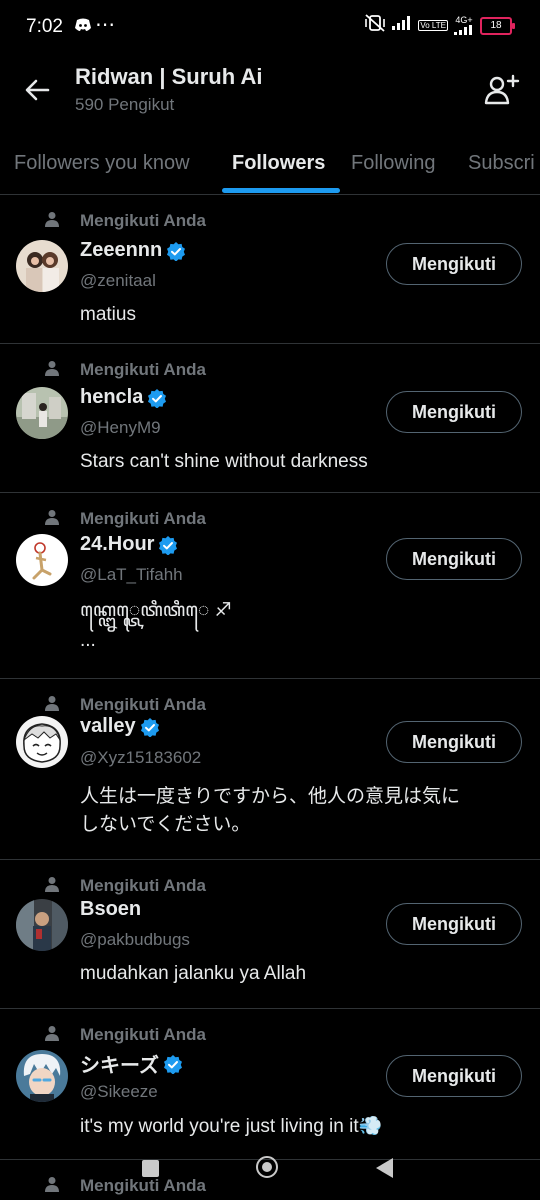  I want to click on display-name: 24.Hour, so click(117, 544).